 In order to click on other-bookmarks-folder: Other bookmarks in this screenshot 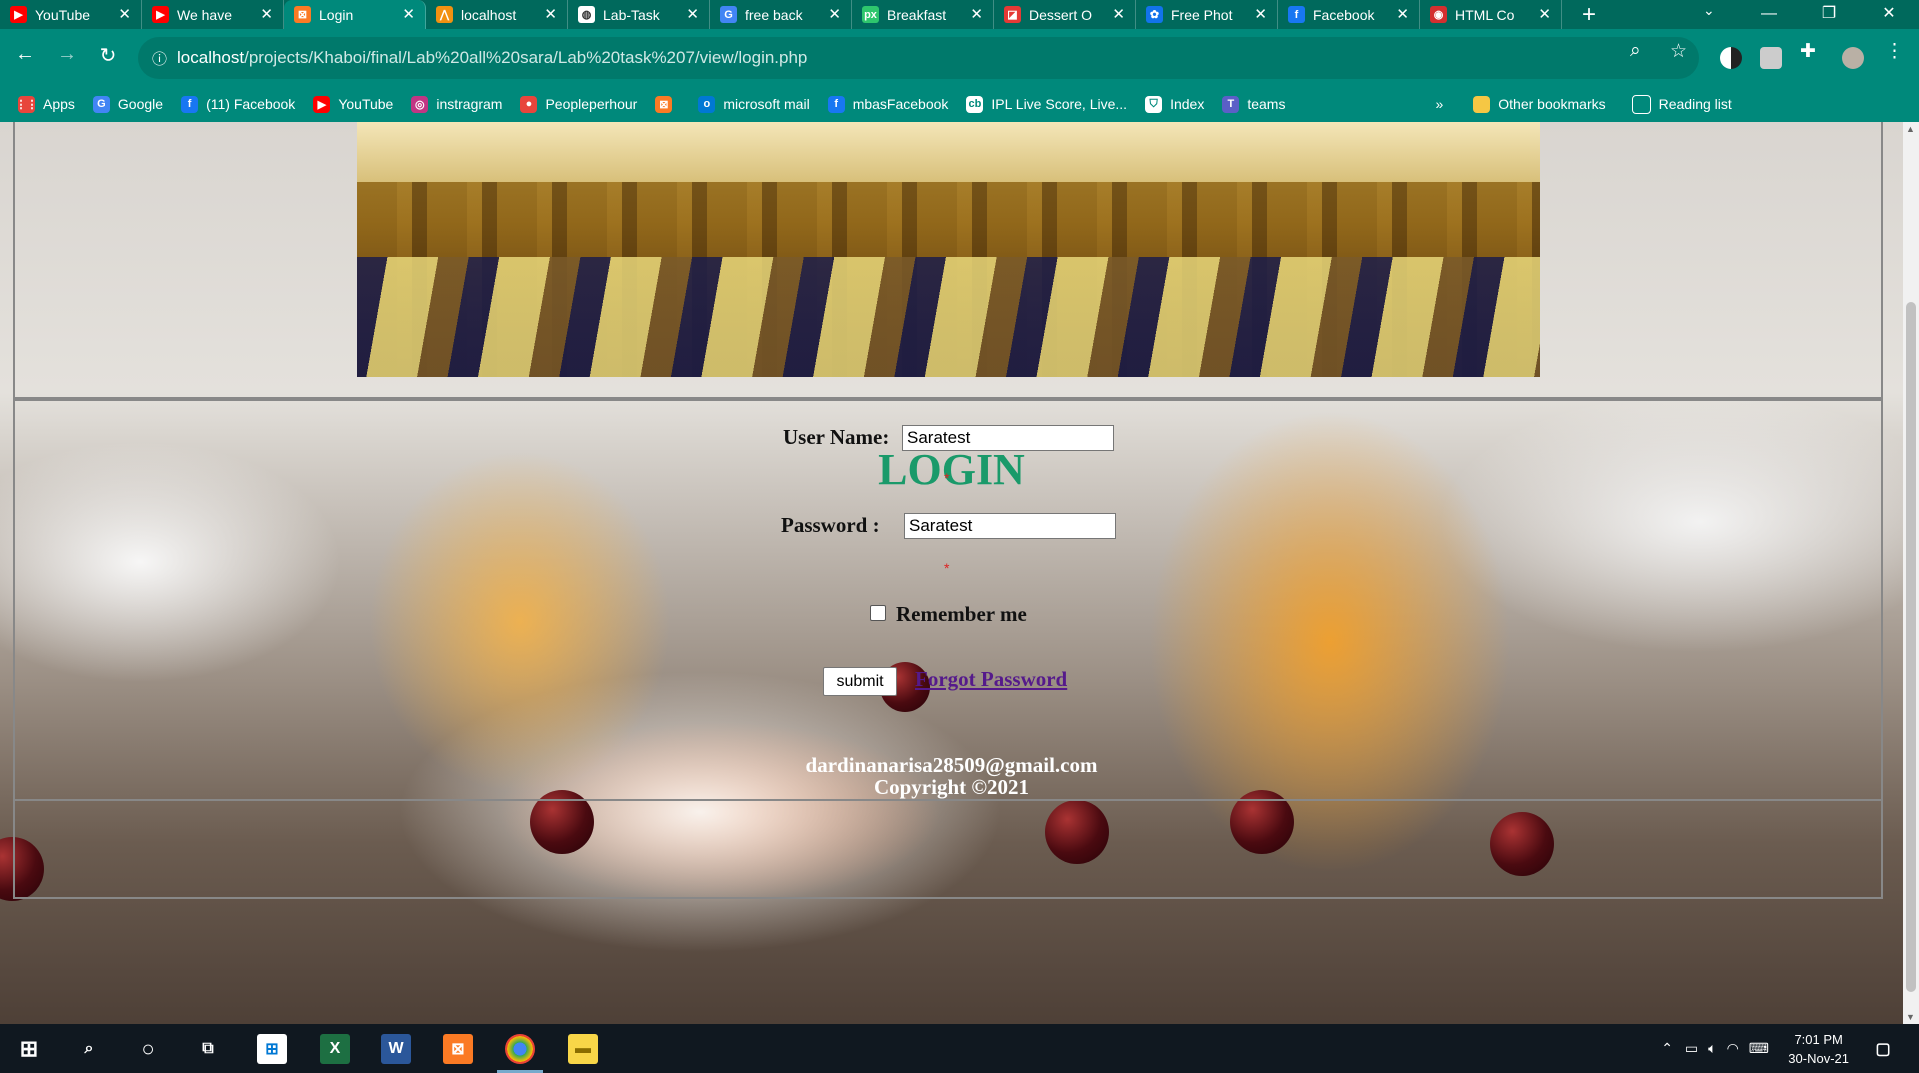, I will do `click(1539, 104)`.